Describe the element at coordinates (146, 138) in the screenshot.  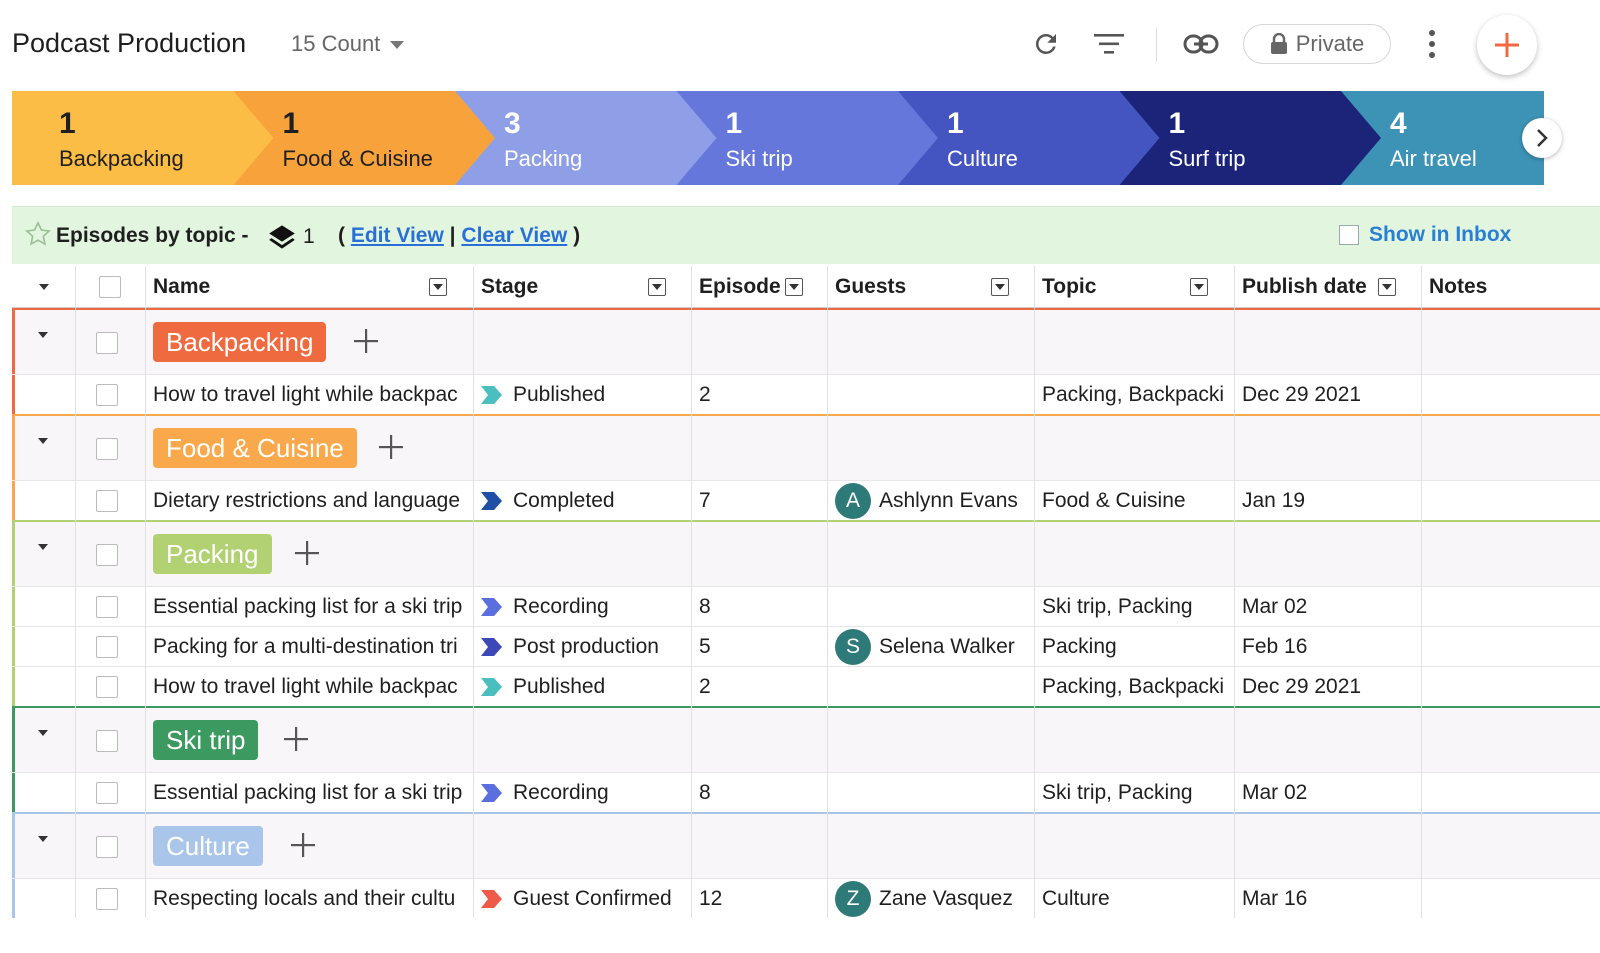
I see `pipeline-stage-0: 1 Backpacking` at that location.